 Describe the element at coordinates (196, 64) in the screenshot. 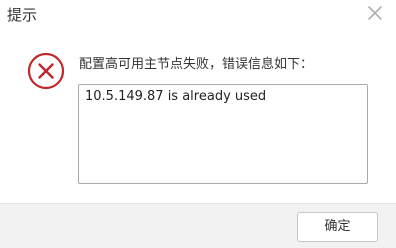

I see `error-message: 配置高可用主节点失败，错误信息如下：` at that location.